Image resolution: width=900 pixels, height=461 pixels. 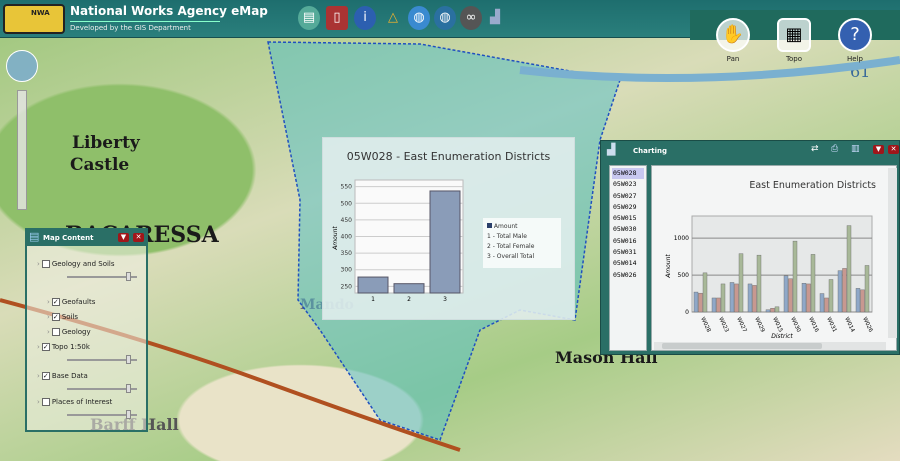 What do you see at coordinates (628, 218) in the screenshot?
I see `district-list-item: 05W015` at bounding box center [628, 218].